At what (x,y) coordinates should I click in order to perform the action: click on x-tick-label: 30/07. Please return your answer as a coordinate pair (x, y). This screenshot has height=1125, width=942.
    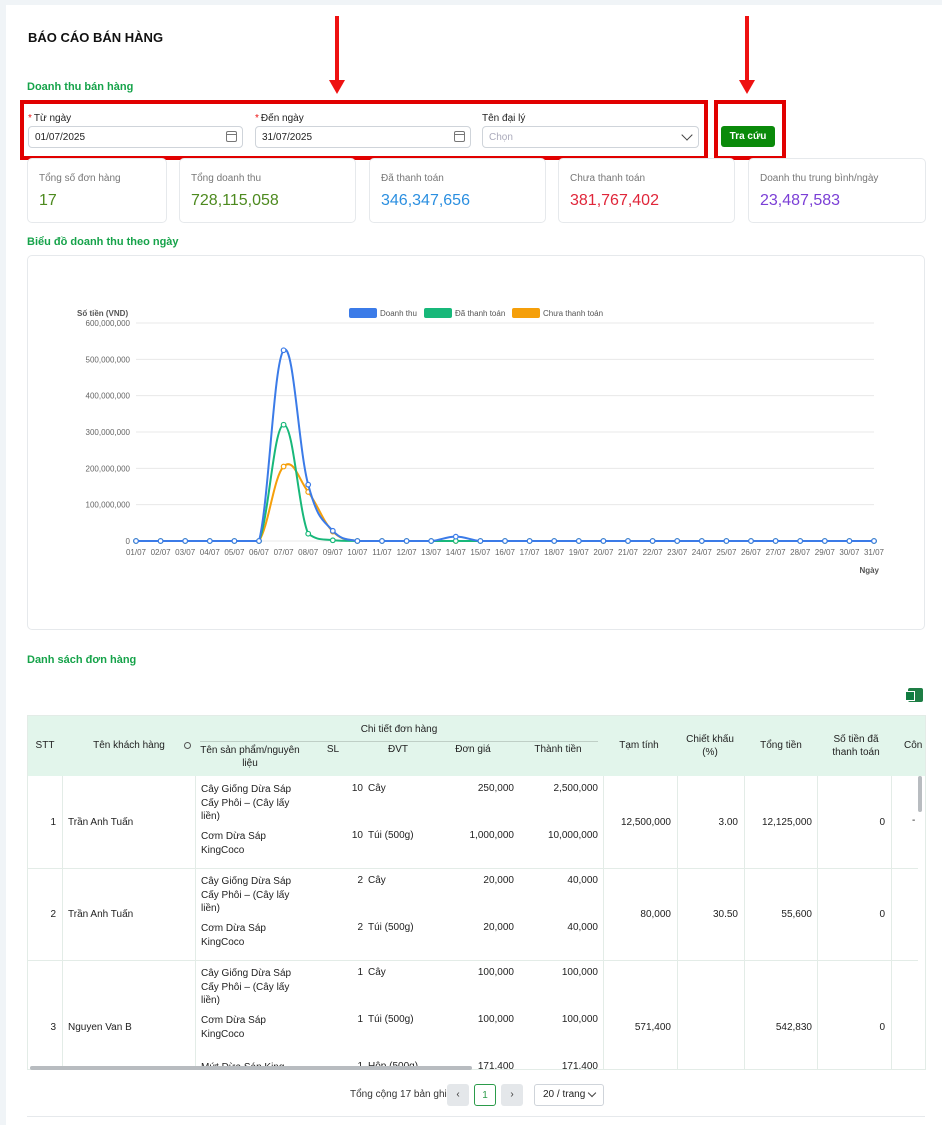
    Looking at the image, I should click on (849, 552).